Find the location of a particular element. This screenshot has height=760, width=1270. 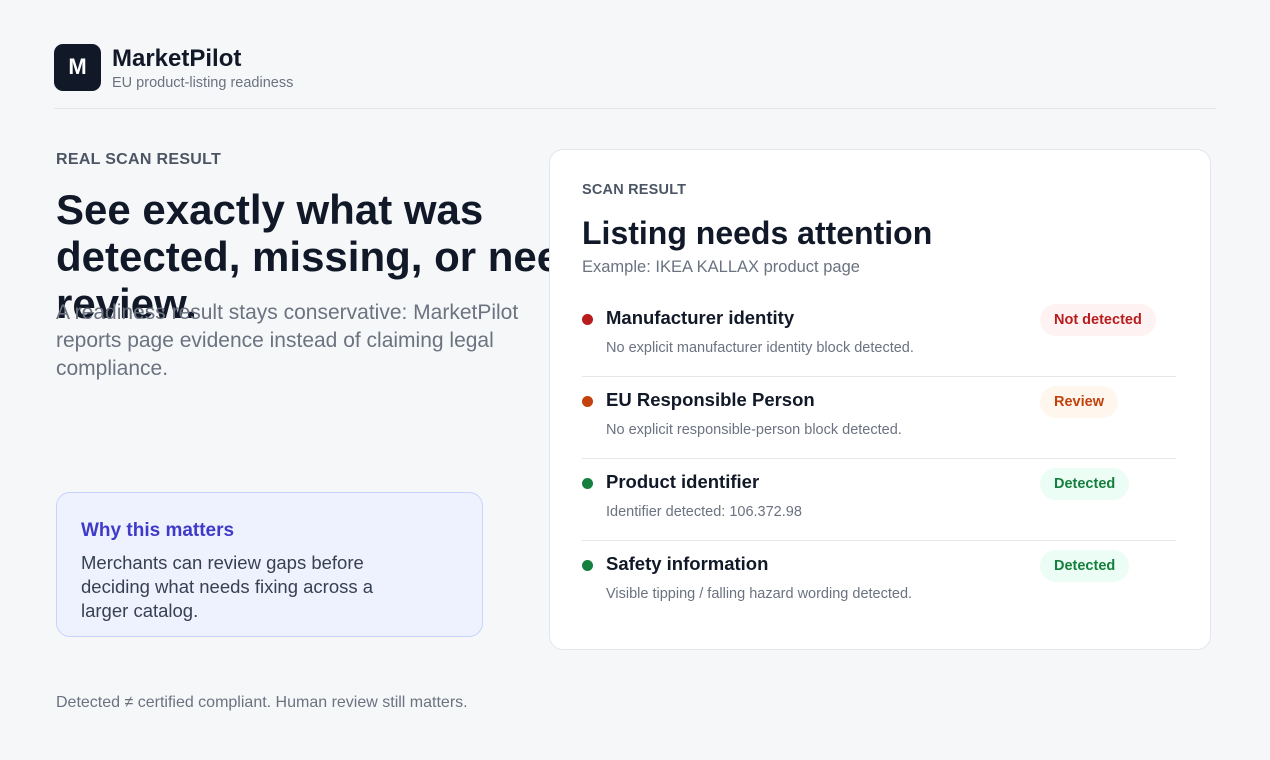

brand: MarketPilot EU product-listing readiness is located at coordinates (202, 67).